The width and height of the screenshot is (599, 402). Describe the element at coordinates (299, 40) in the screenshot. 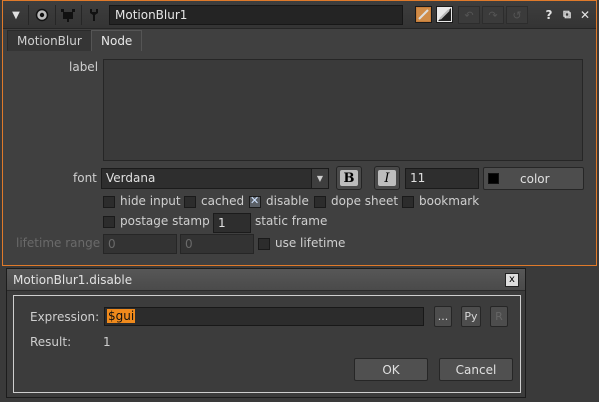

I see `tab-bar: MotionBlur Node` at that location.